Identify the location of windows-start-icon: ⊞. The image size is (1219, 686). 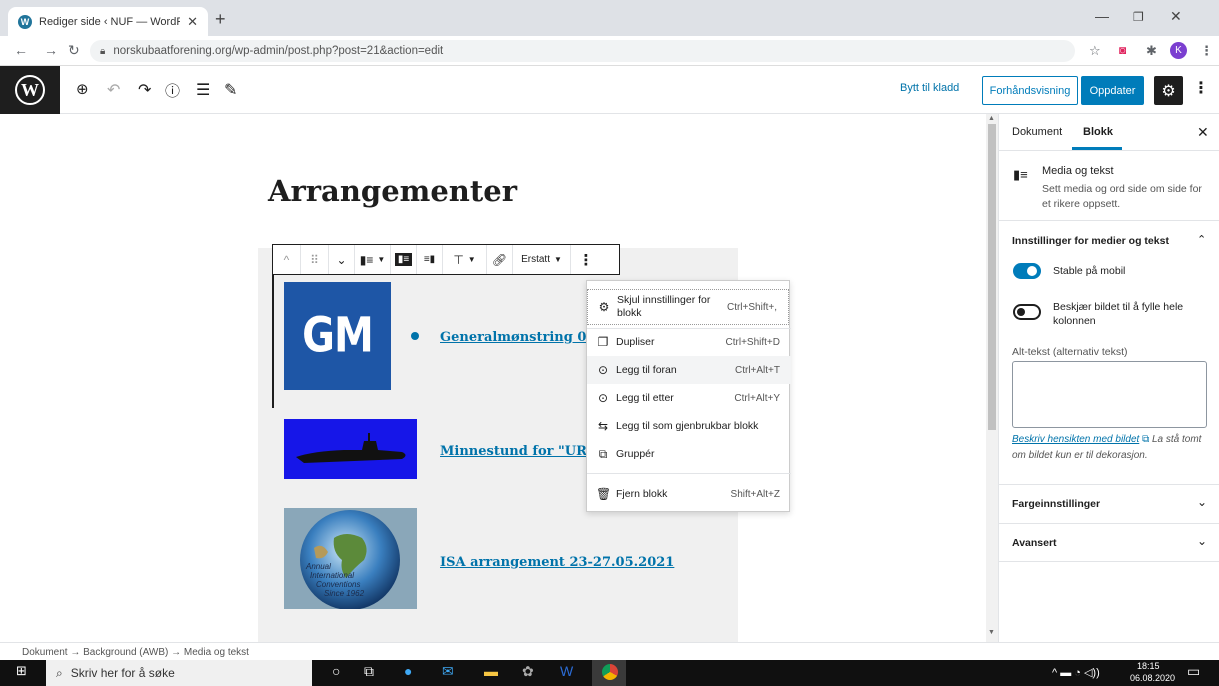
(21, 671).